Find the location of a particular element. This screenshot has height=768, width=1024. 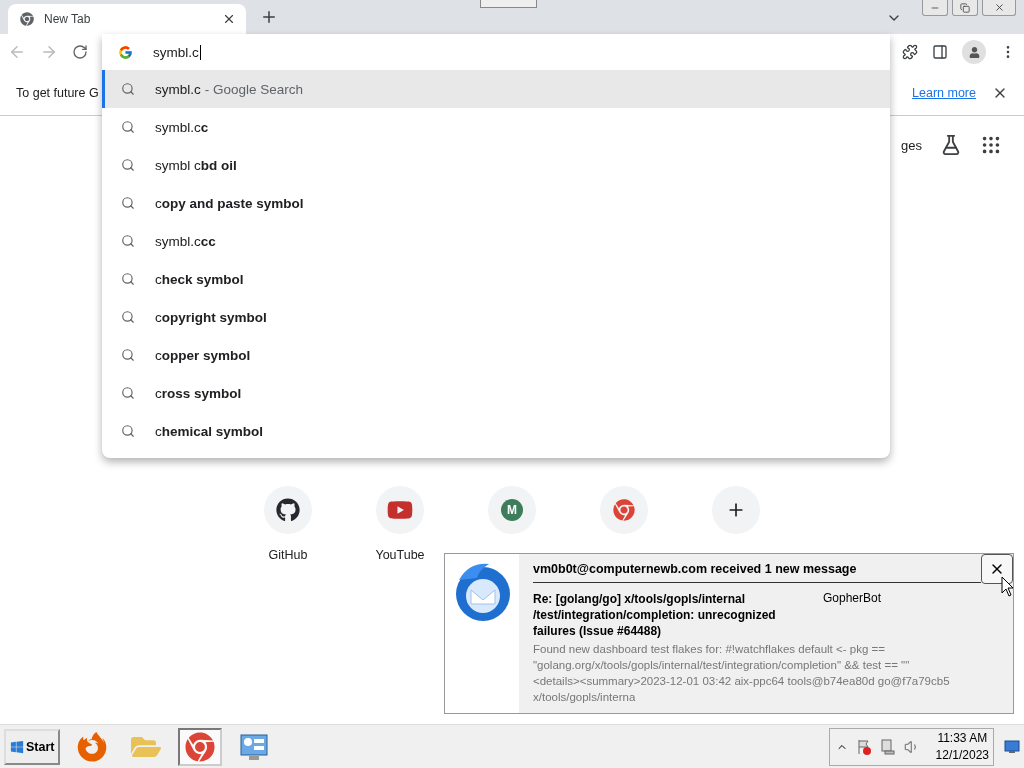

profile-icon is located at coordinates (974, 52).